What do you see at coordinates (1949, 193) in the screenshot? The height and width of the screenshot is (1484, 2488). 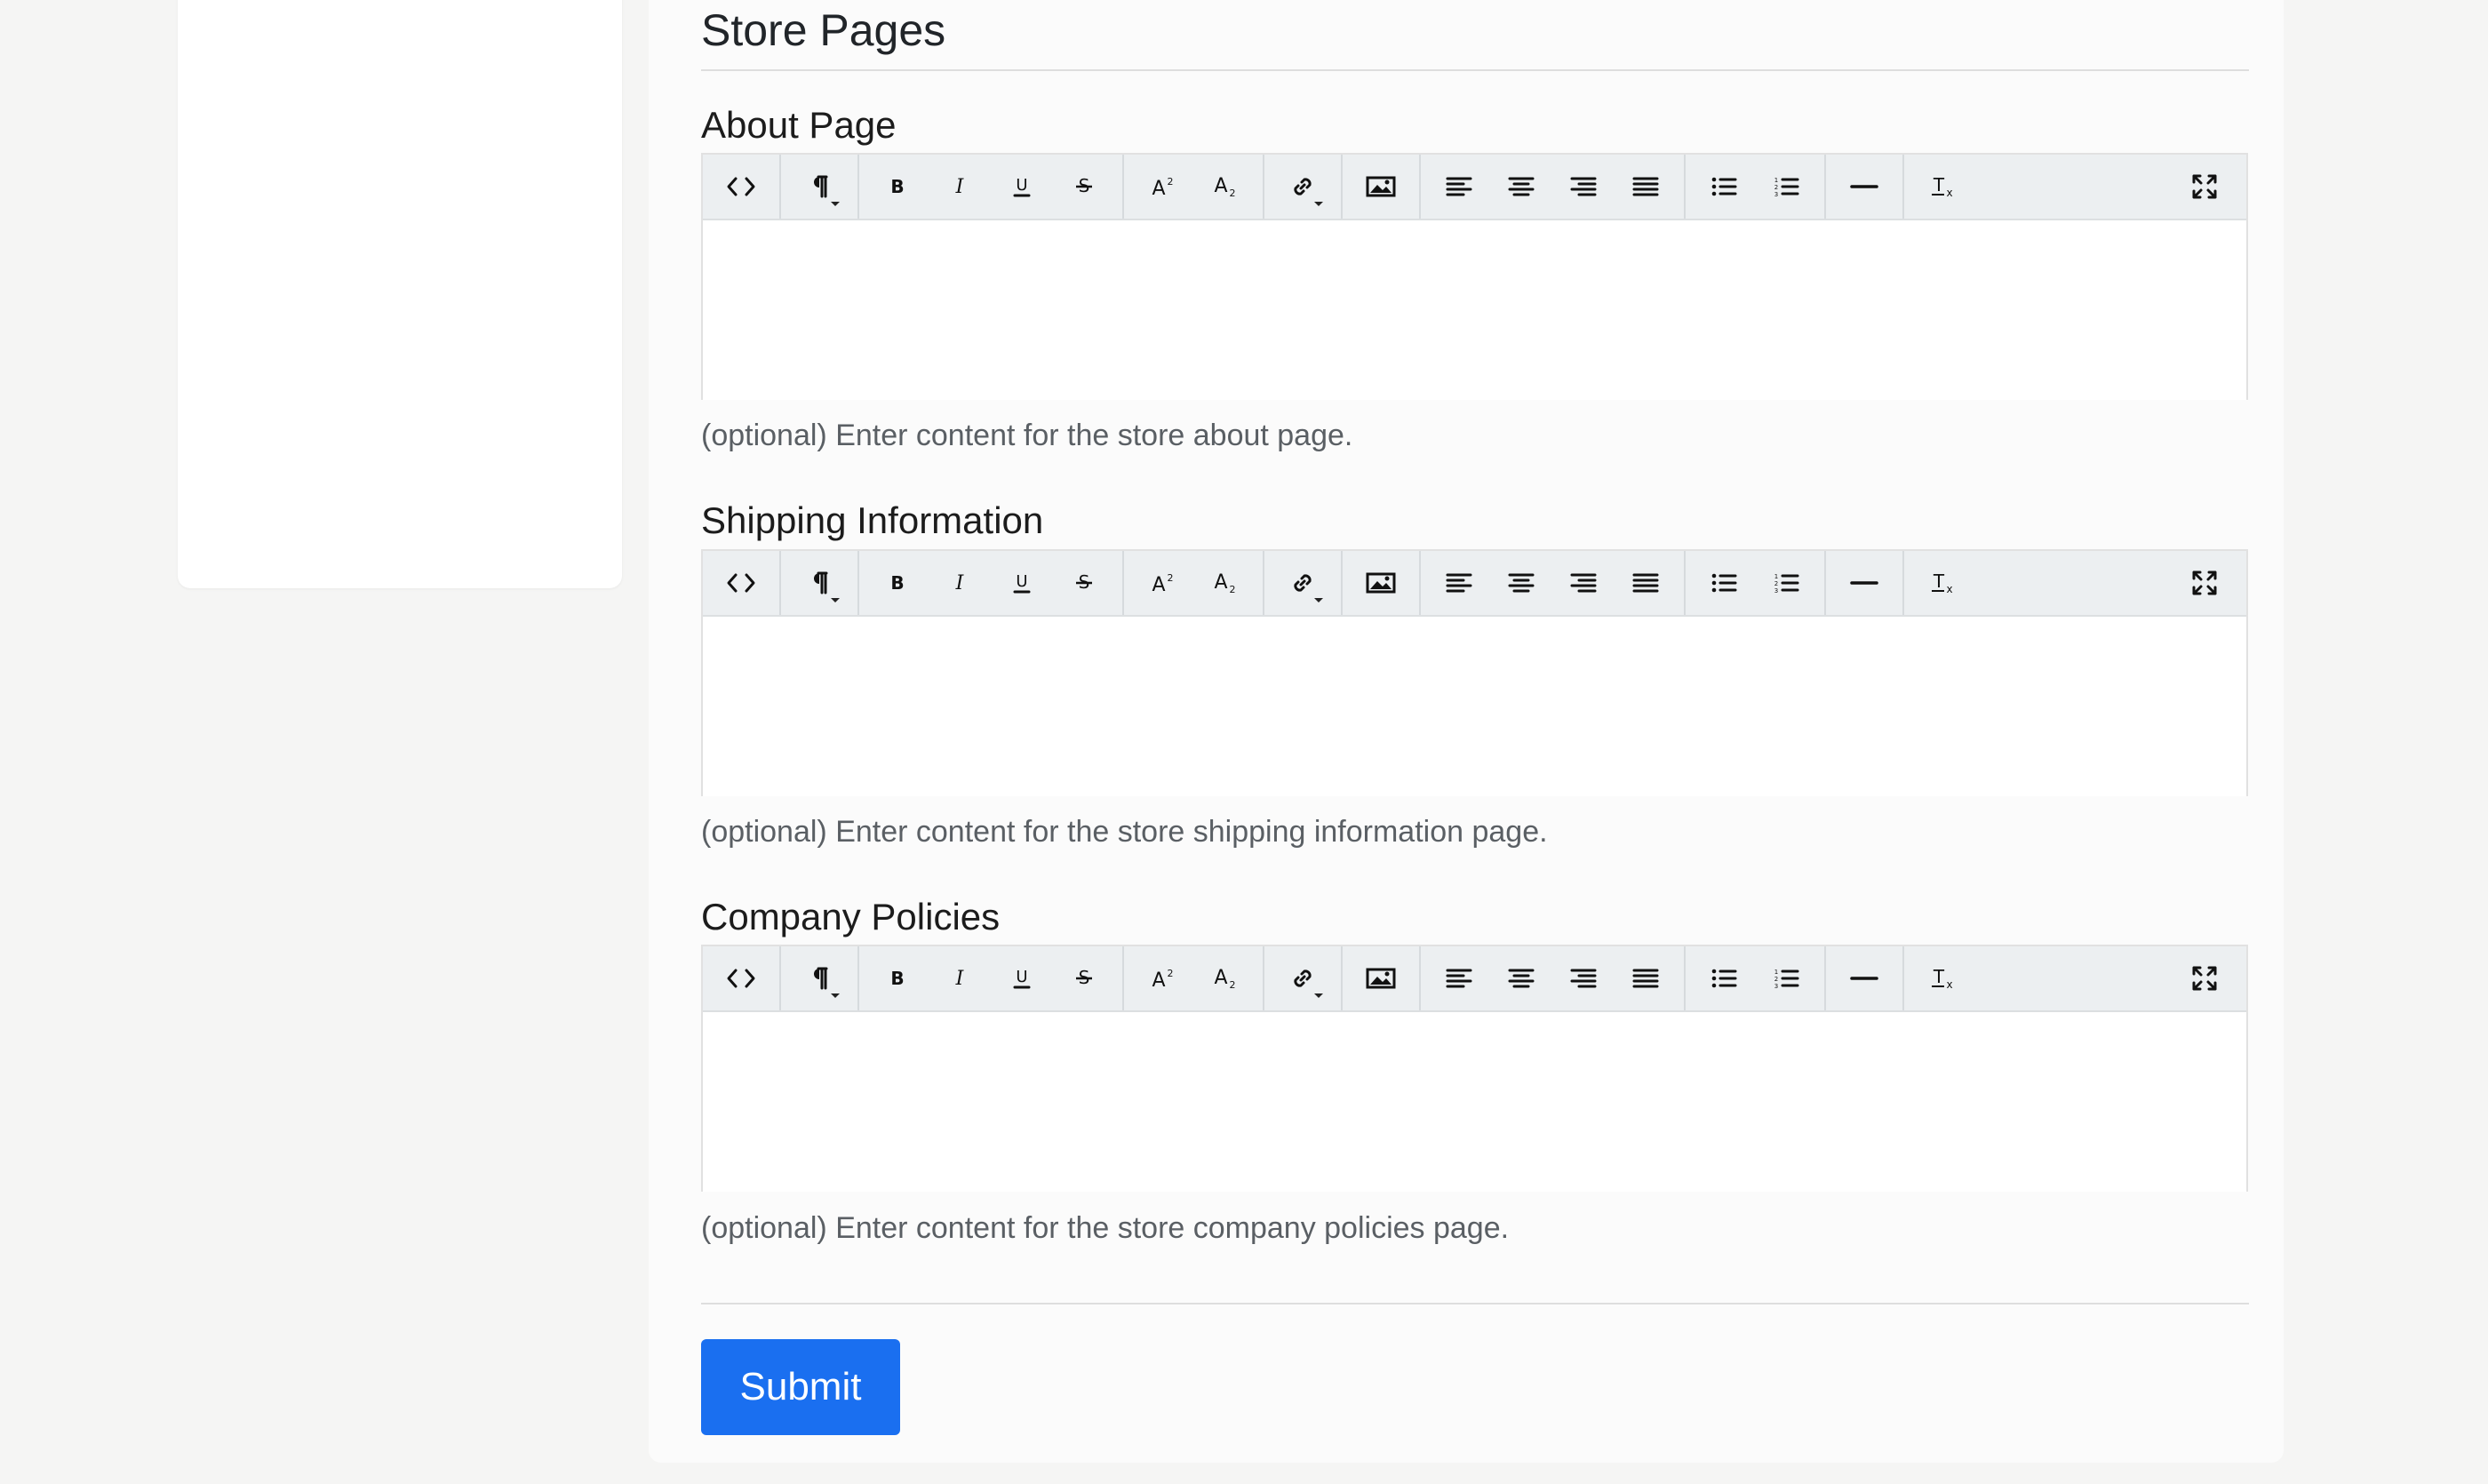 I see `svg-text: x` at bounding box center [1949, 193].